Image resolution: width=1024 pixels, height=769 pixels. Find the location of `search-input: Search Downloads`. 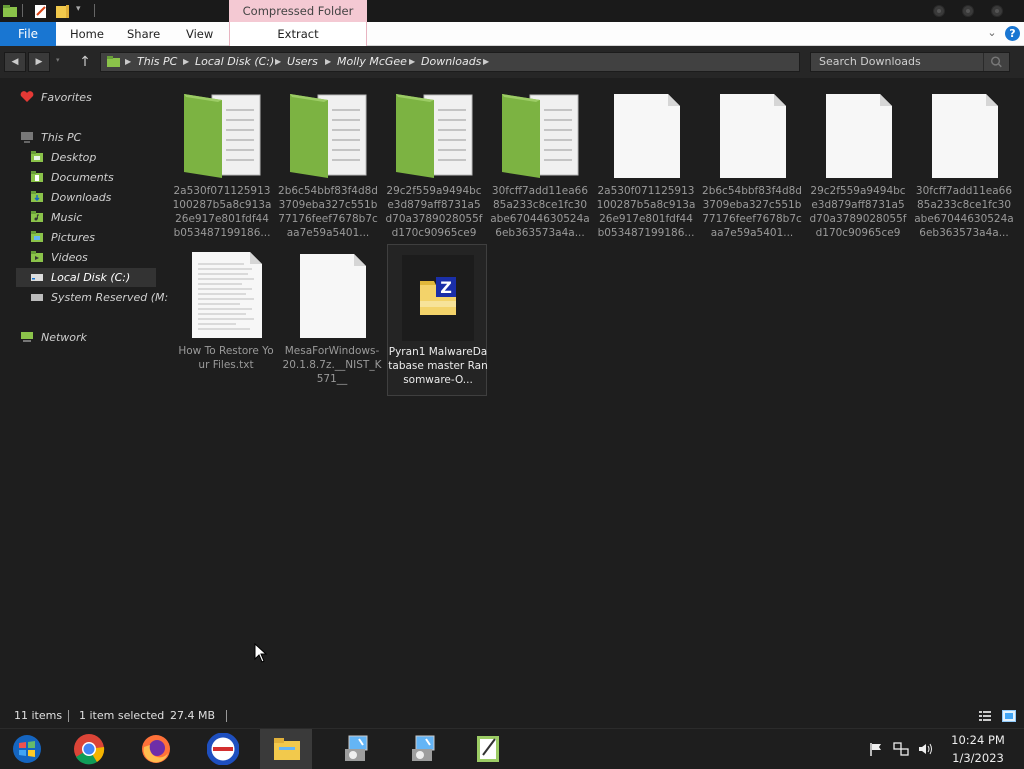

search-input: Search Downloads is located at coordinates (910, 62).